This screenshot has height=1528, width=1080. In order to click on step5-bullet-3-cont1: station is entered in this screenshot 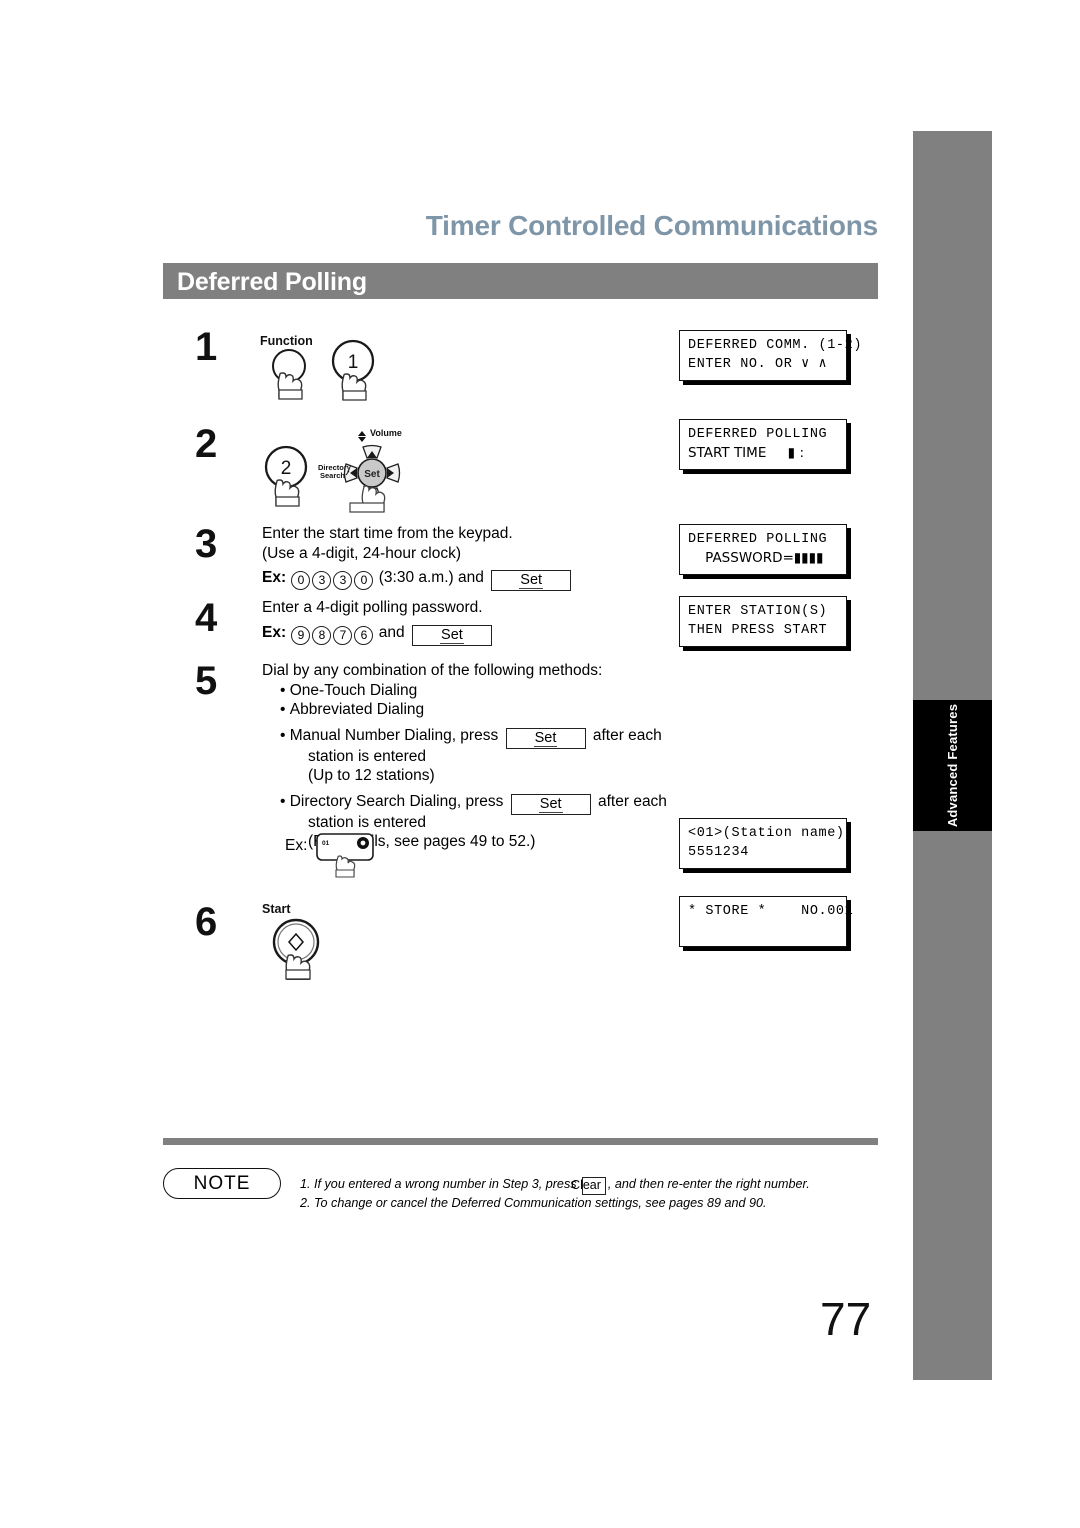, I will do `click(367, 822)`.